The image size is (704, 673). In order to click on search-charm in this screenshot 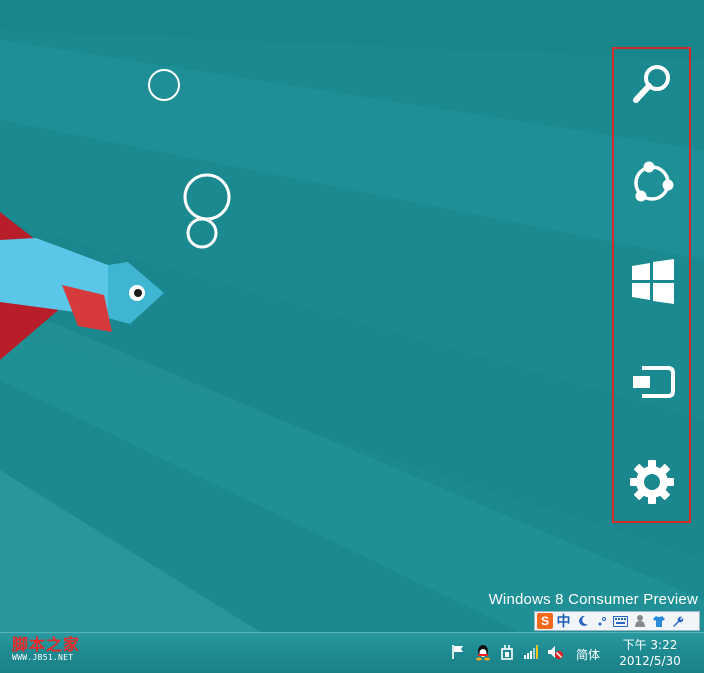, I will do `click(651, 84)`.